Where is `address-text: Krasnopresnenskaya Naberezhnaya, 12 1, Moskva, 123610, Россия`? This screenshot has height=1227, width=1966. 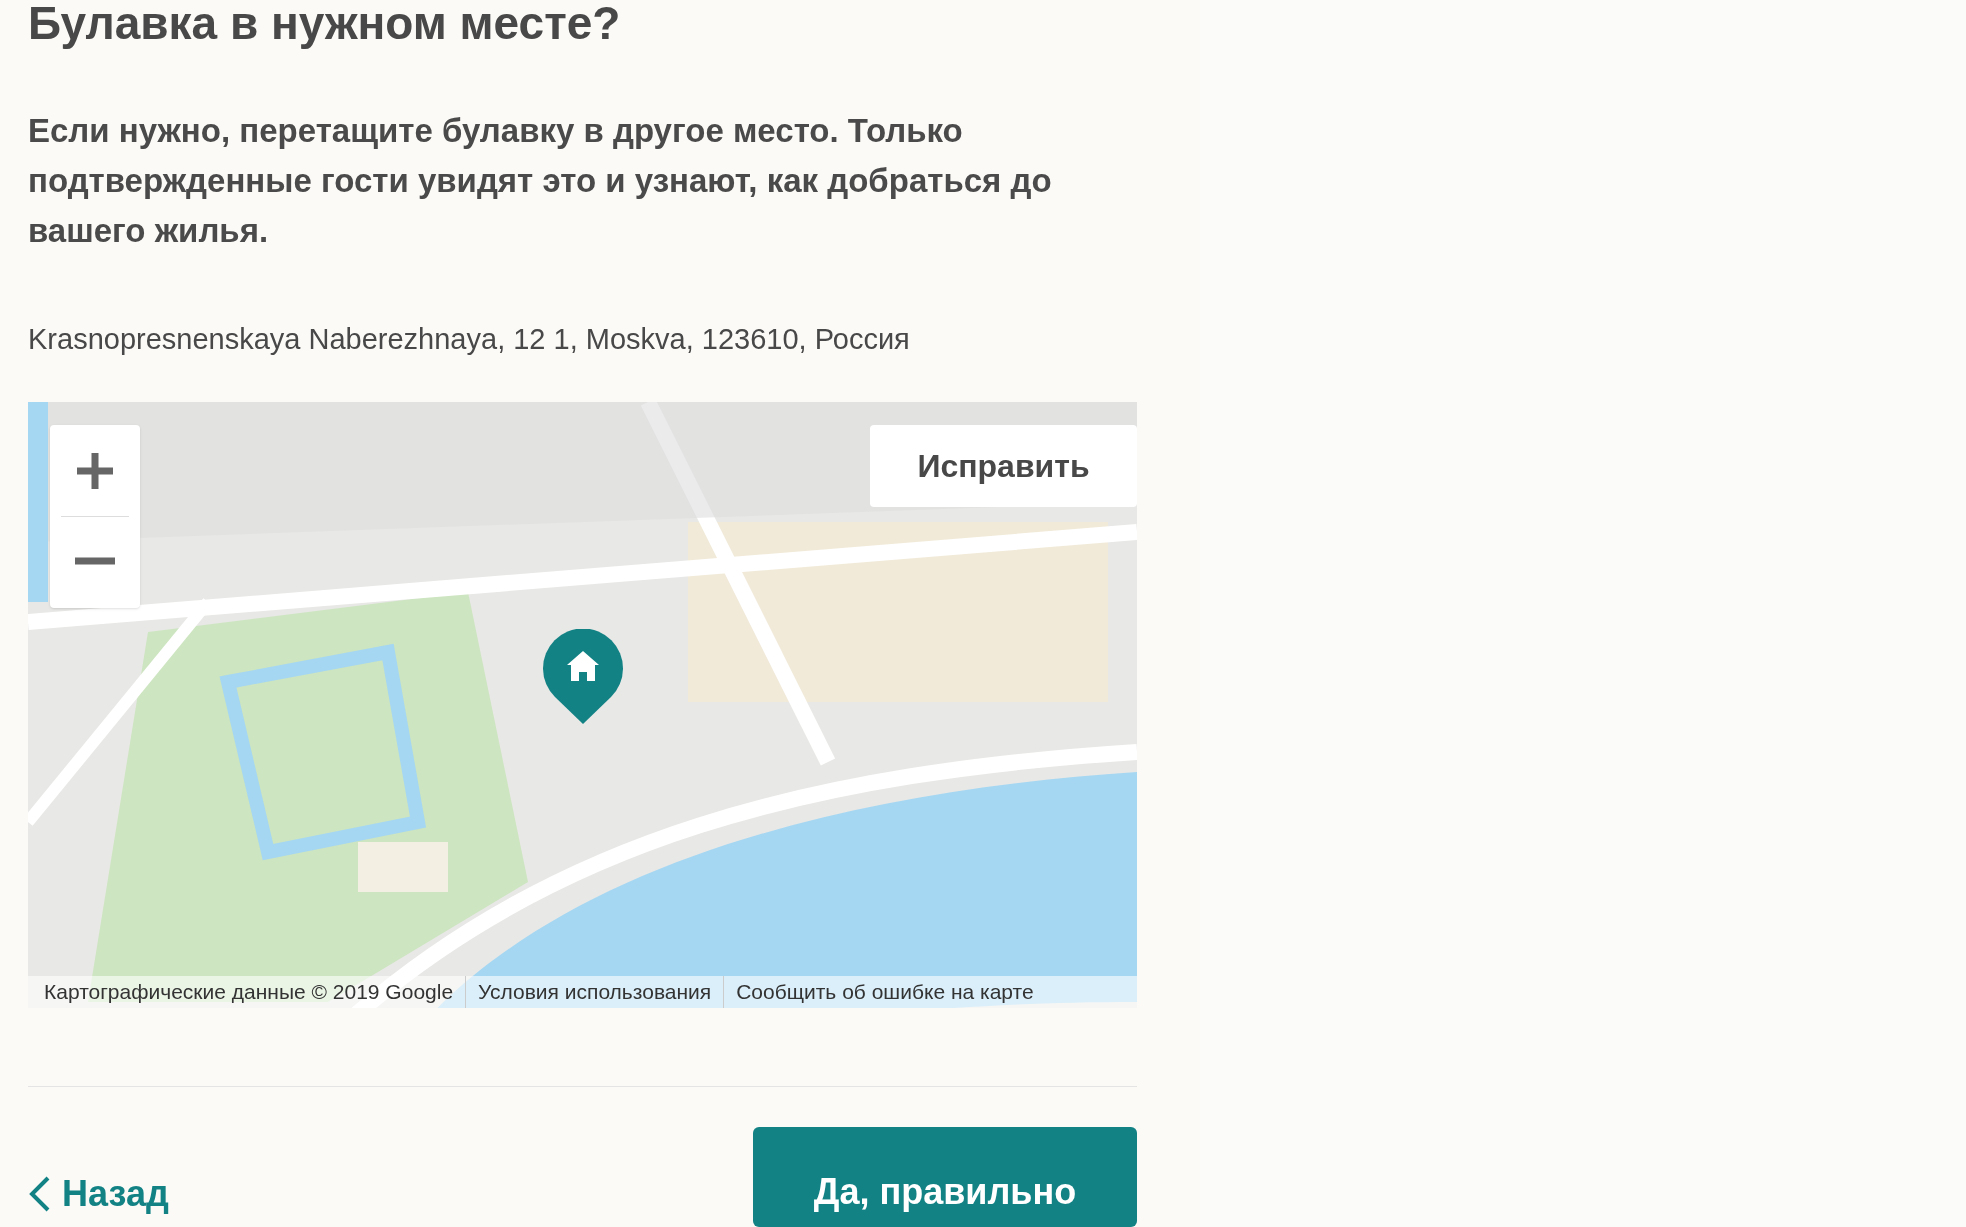 address-text: Krasnopresnenskaya Naberezhnaya, 12 1, Moskva, 123610, Россия is located at coordinates (469, 339).